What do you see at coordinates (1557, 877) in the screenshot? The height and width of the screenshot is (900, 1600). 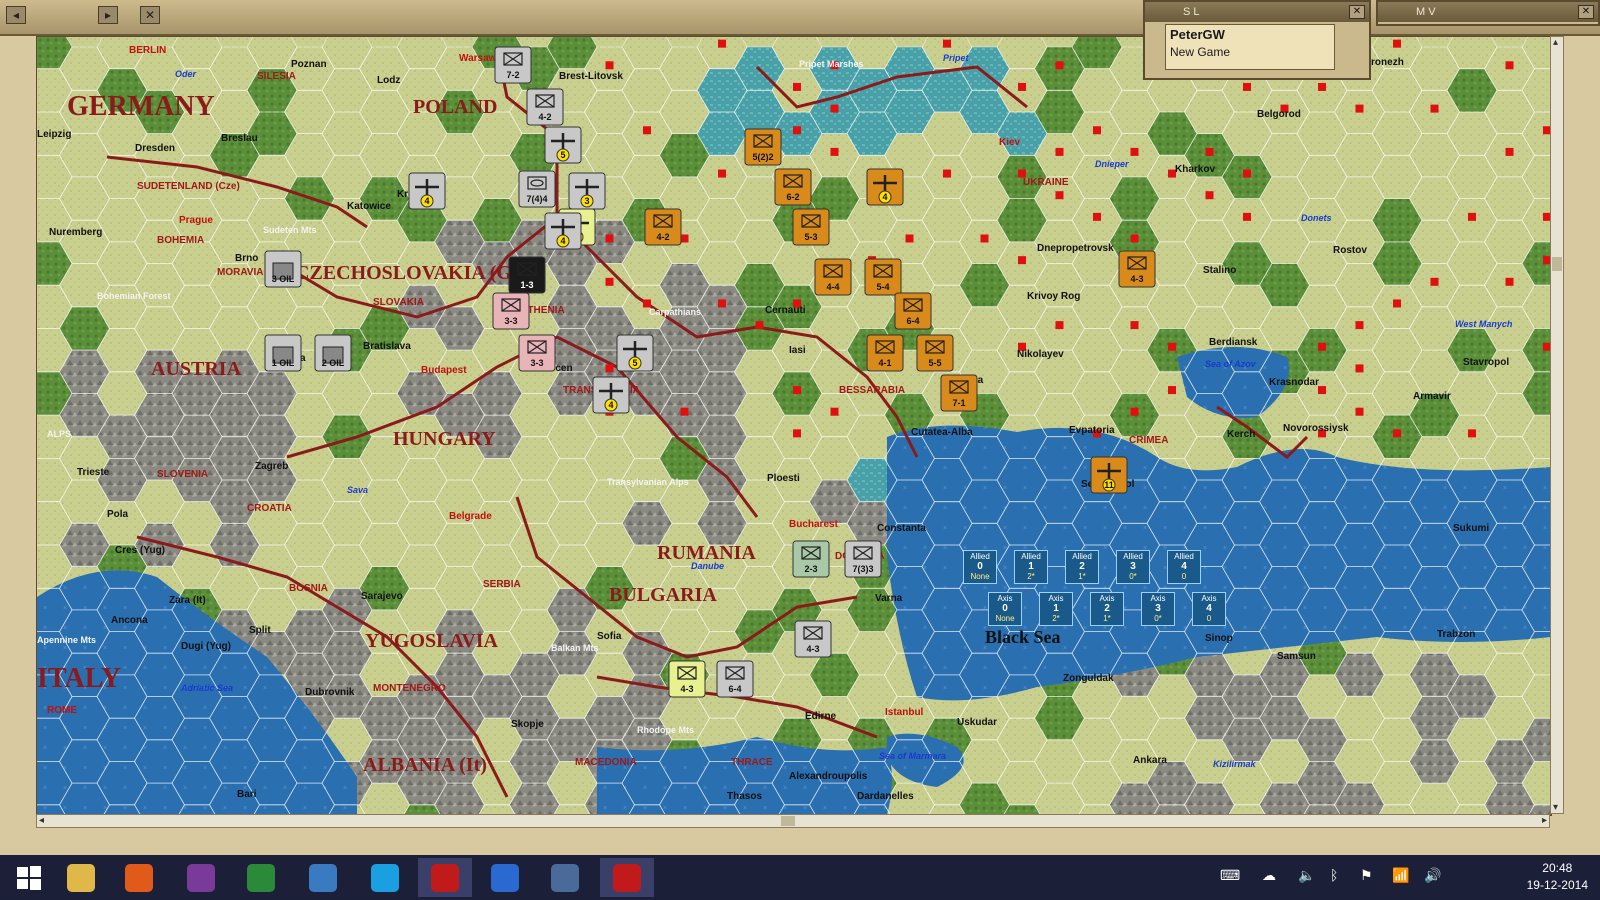 I see `system-clock: 20:48 19-12-2014` at bounding box center [1557, 877].